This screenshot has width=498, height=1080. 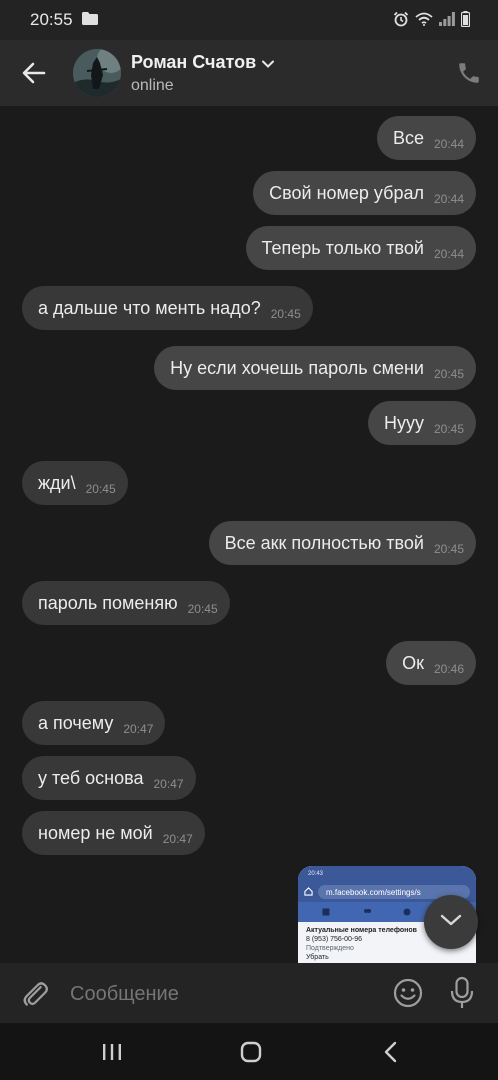 I want to click on chat-header: Роман Счатов online, so click(x=249, y=73).